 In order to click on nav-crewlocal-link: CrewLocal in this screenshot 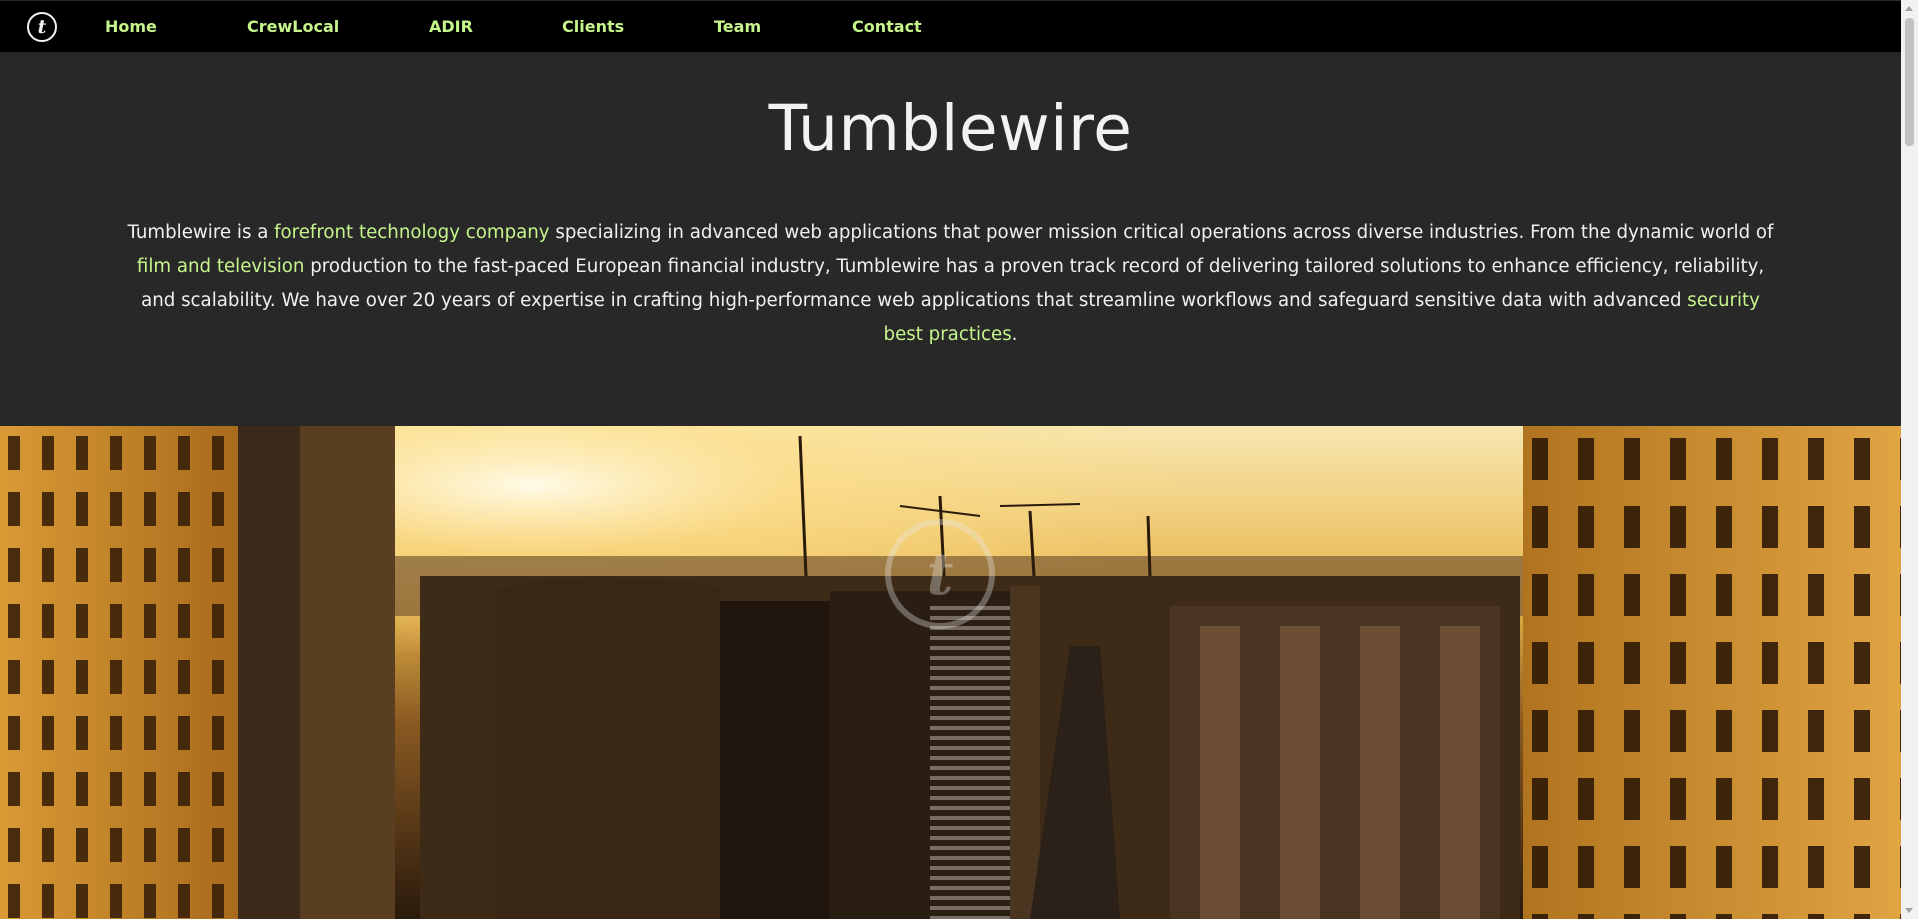, I will do `click(293, 26)`.